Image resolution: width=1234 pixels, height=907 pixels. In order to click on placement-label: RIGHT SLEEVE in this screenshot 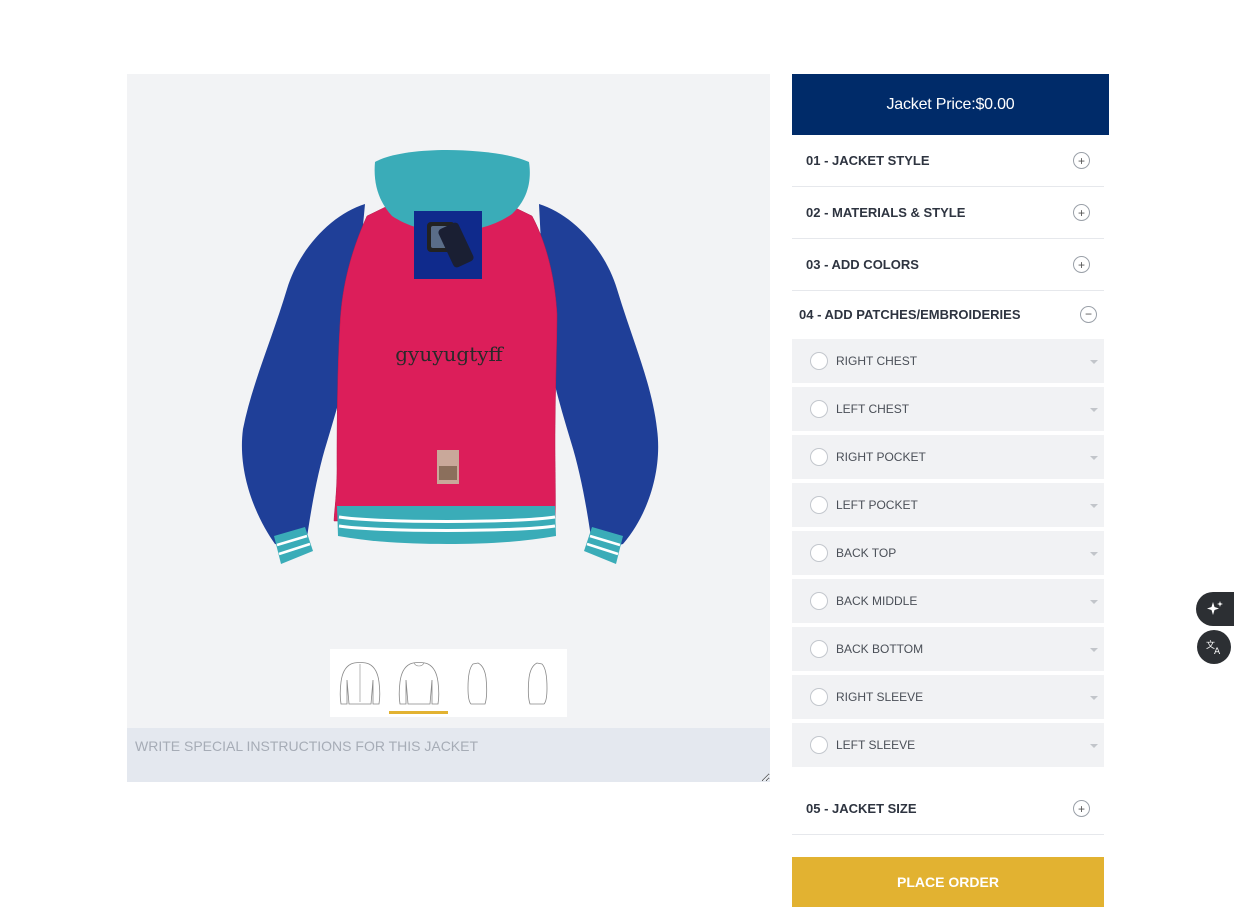, I will do `click(880, 697)`.